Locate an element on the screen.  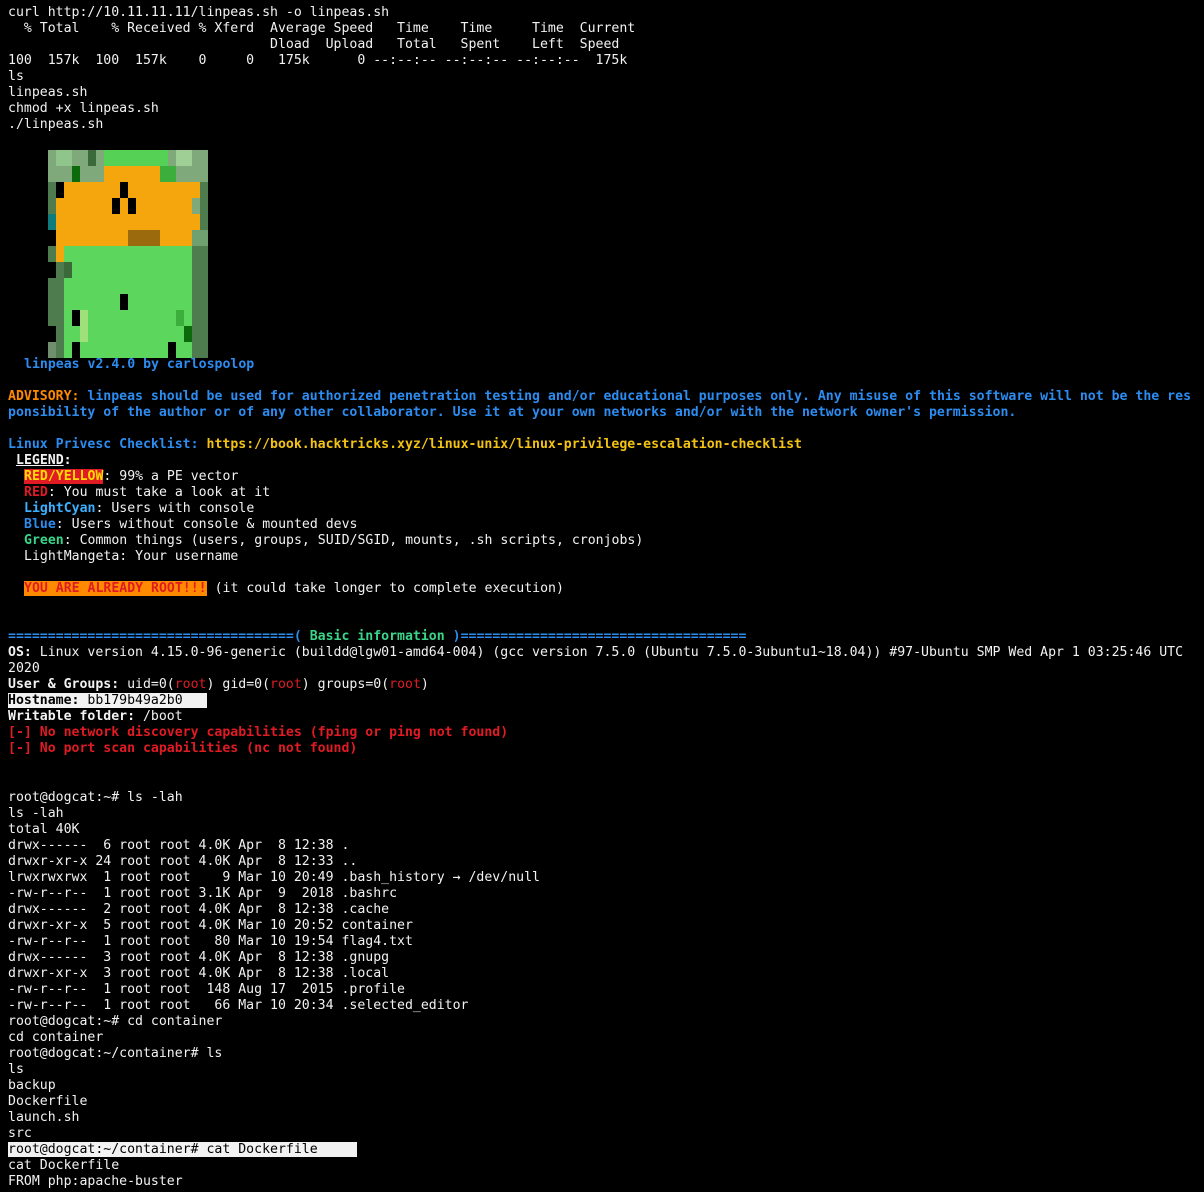
legend-lightmagenta: LightMangeta: Your username is located at coordinates (131, 556).